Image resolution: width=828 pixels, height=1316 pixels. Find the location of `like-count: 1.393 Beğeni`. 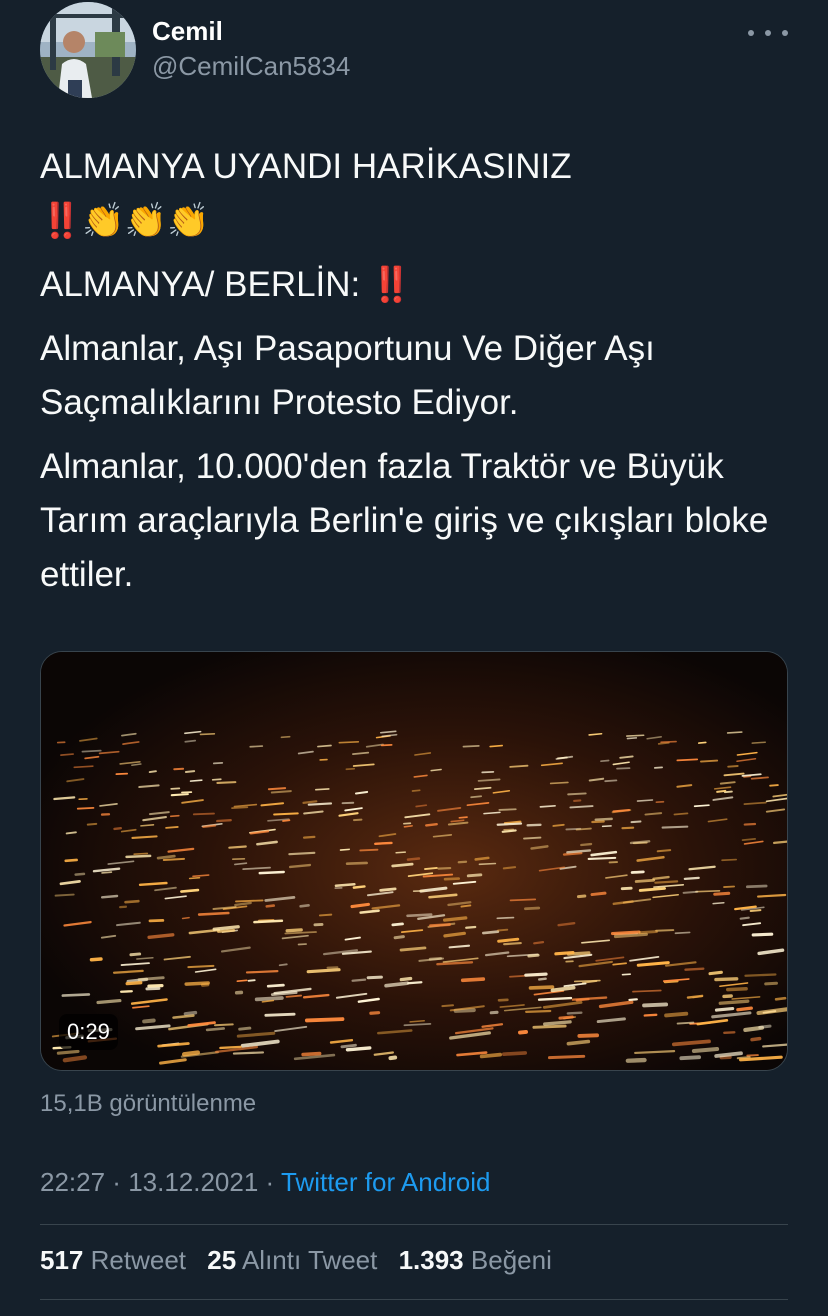

like-count: 1.393 Beğeni is located at coordinates (475, 1260).